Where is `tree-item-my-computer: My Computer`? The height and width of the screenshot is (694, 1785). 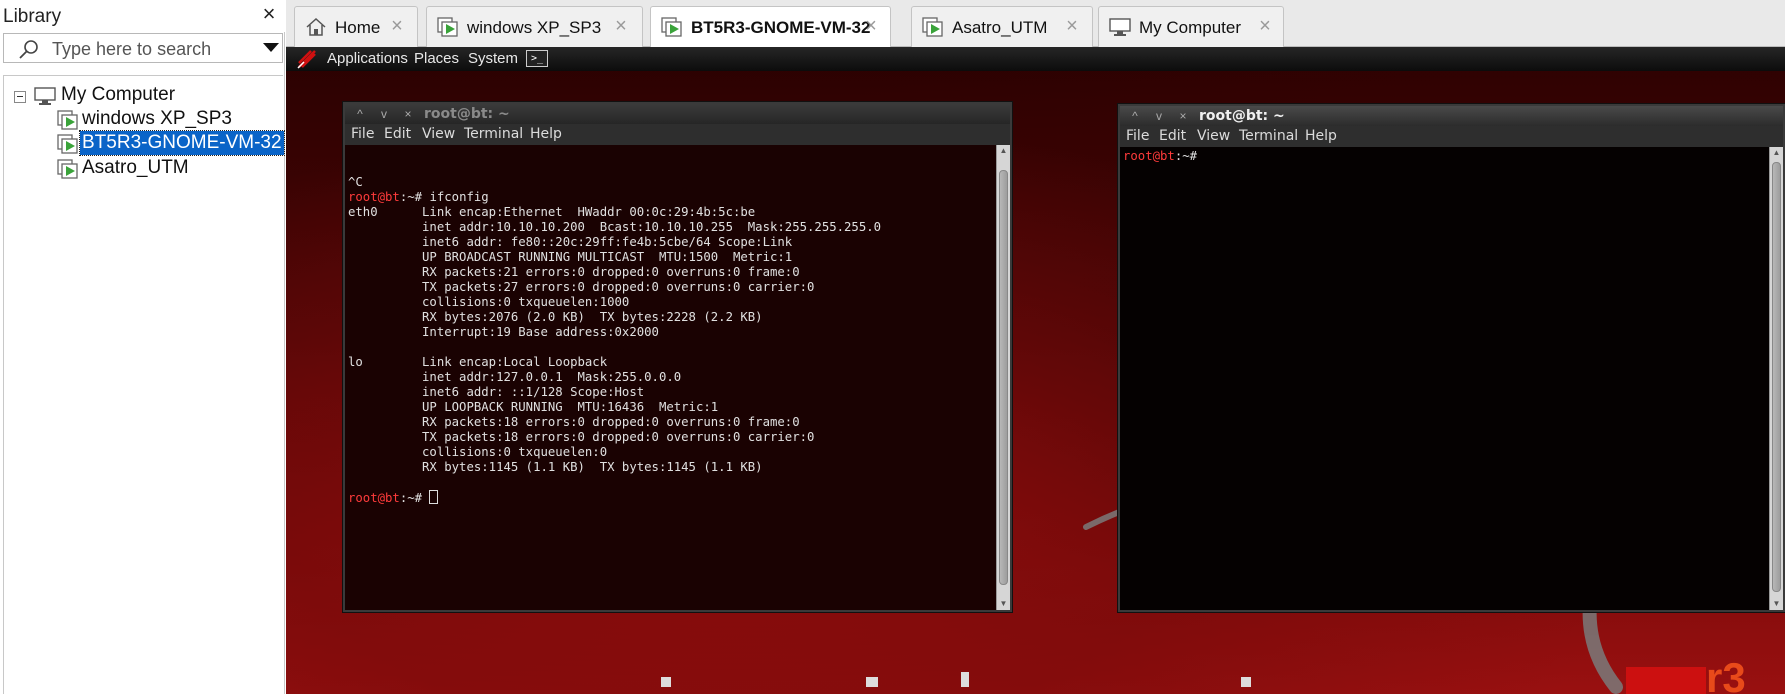 tree-item-my-computer: My Computer is located at coordinates (139, 96).